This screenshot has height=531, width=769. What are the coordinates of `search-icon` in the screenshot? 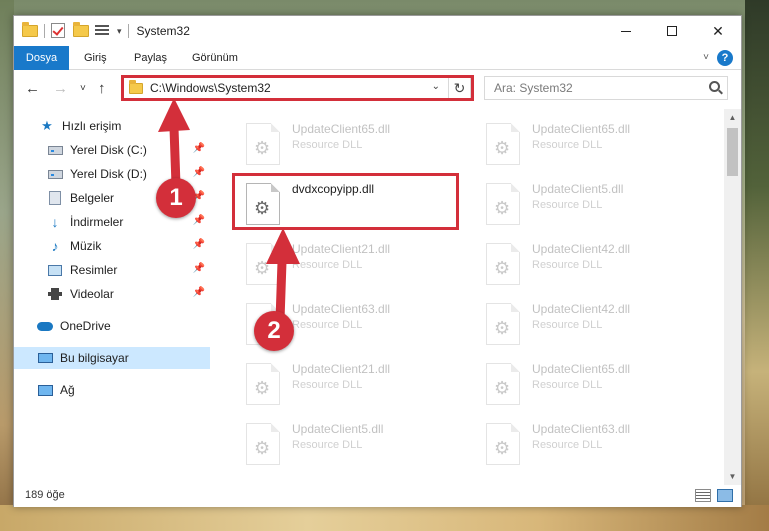 It's located at (714, 86).